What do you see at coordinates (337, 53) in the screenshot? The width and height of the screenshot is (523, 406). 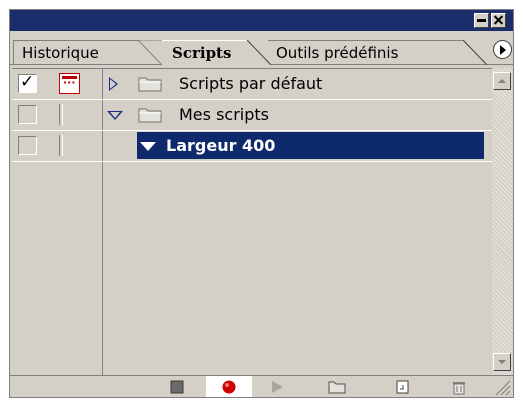 I see `tab-outils-label: Outils prédéfinis` at bounding box center [337, 53].